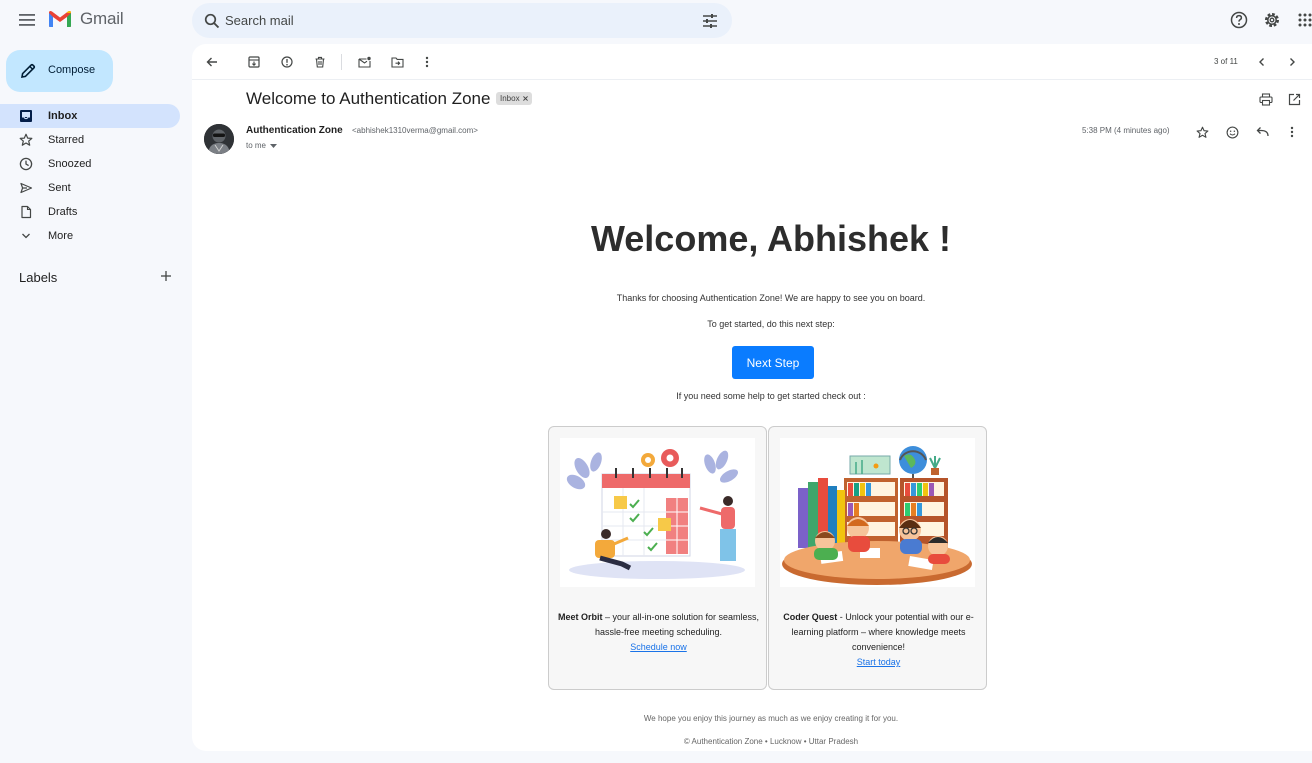  Describe the element at coordinates (27, 20) in the screenshot. I see `main-menu-icon` at that location.